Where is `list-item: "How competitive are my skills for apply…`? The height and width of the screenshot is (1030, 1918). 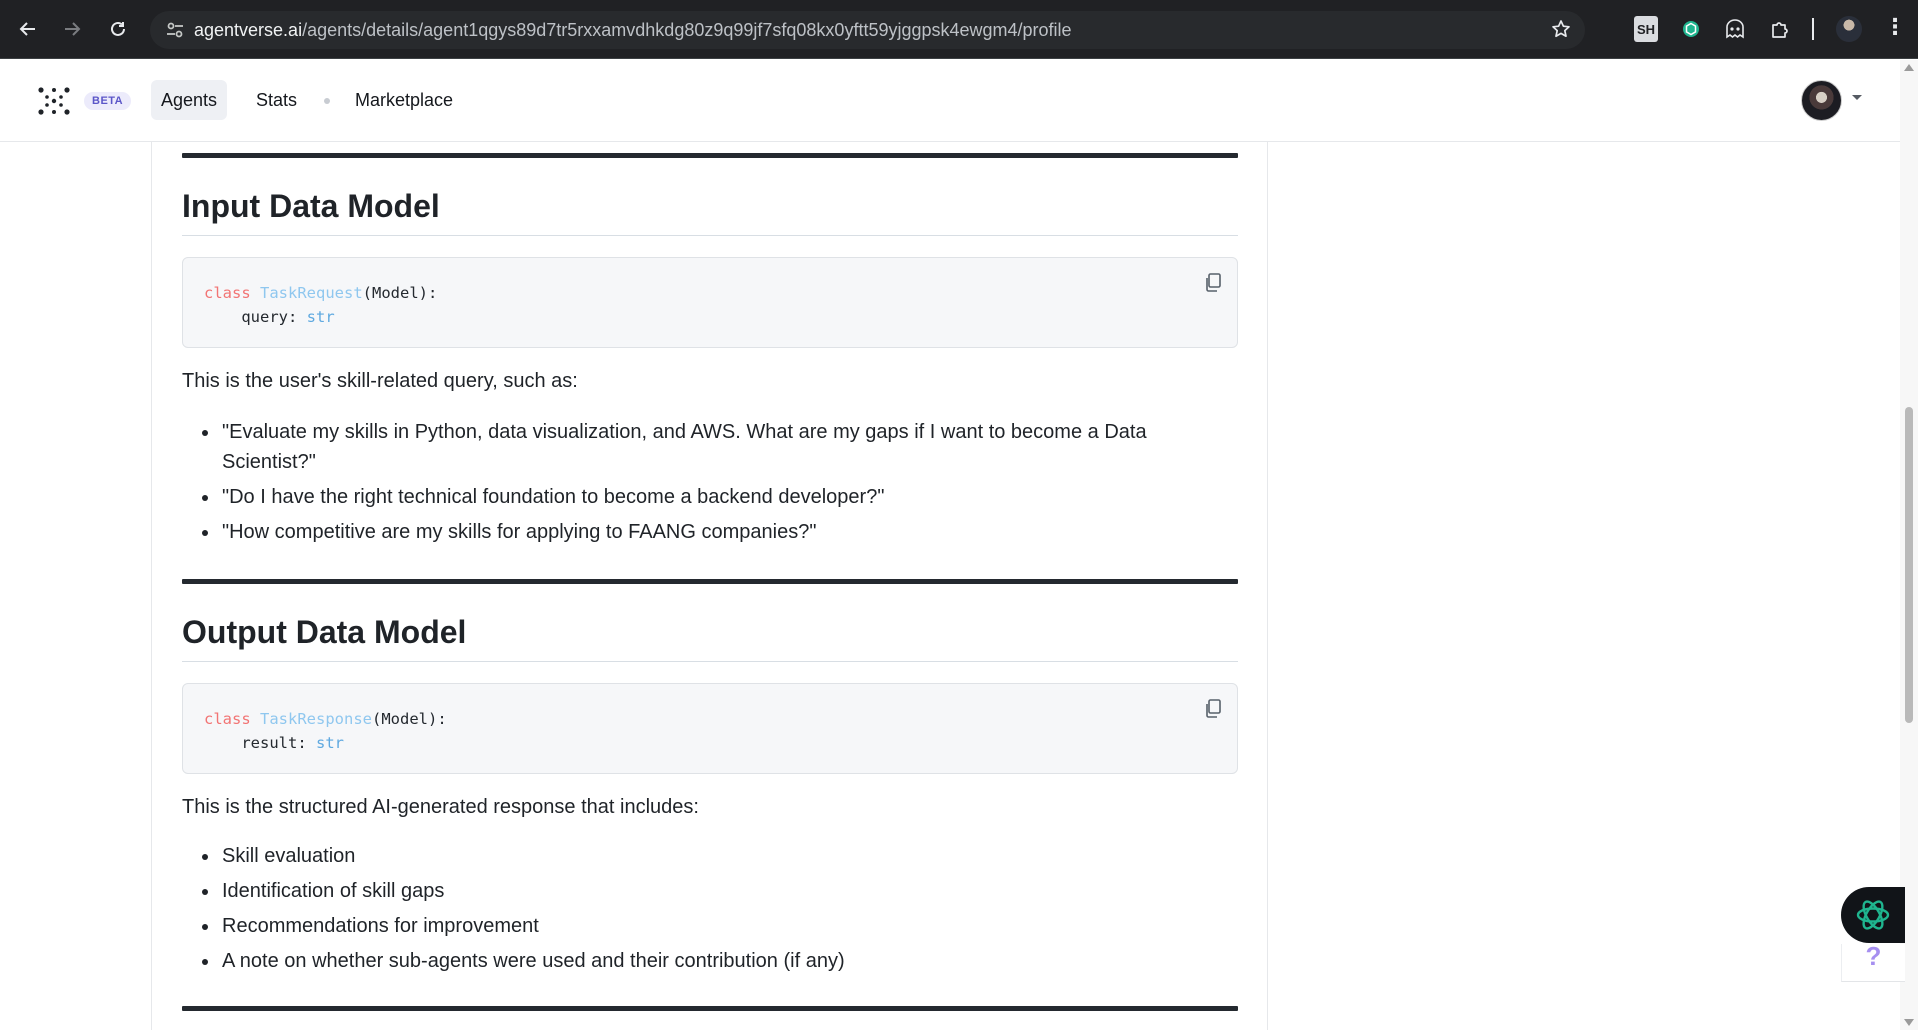 list-item: "How competitive are my skills for apply… is located at coordinates (710, 533).